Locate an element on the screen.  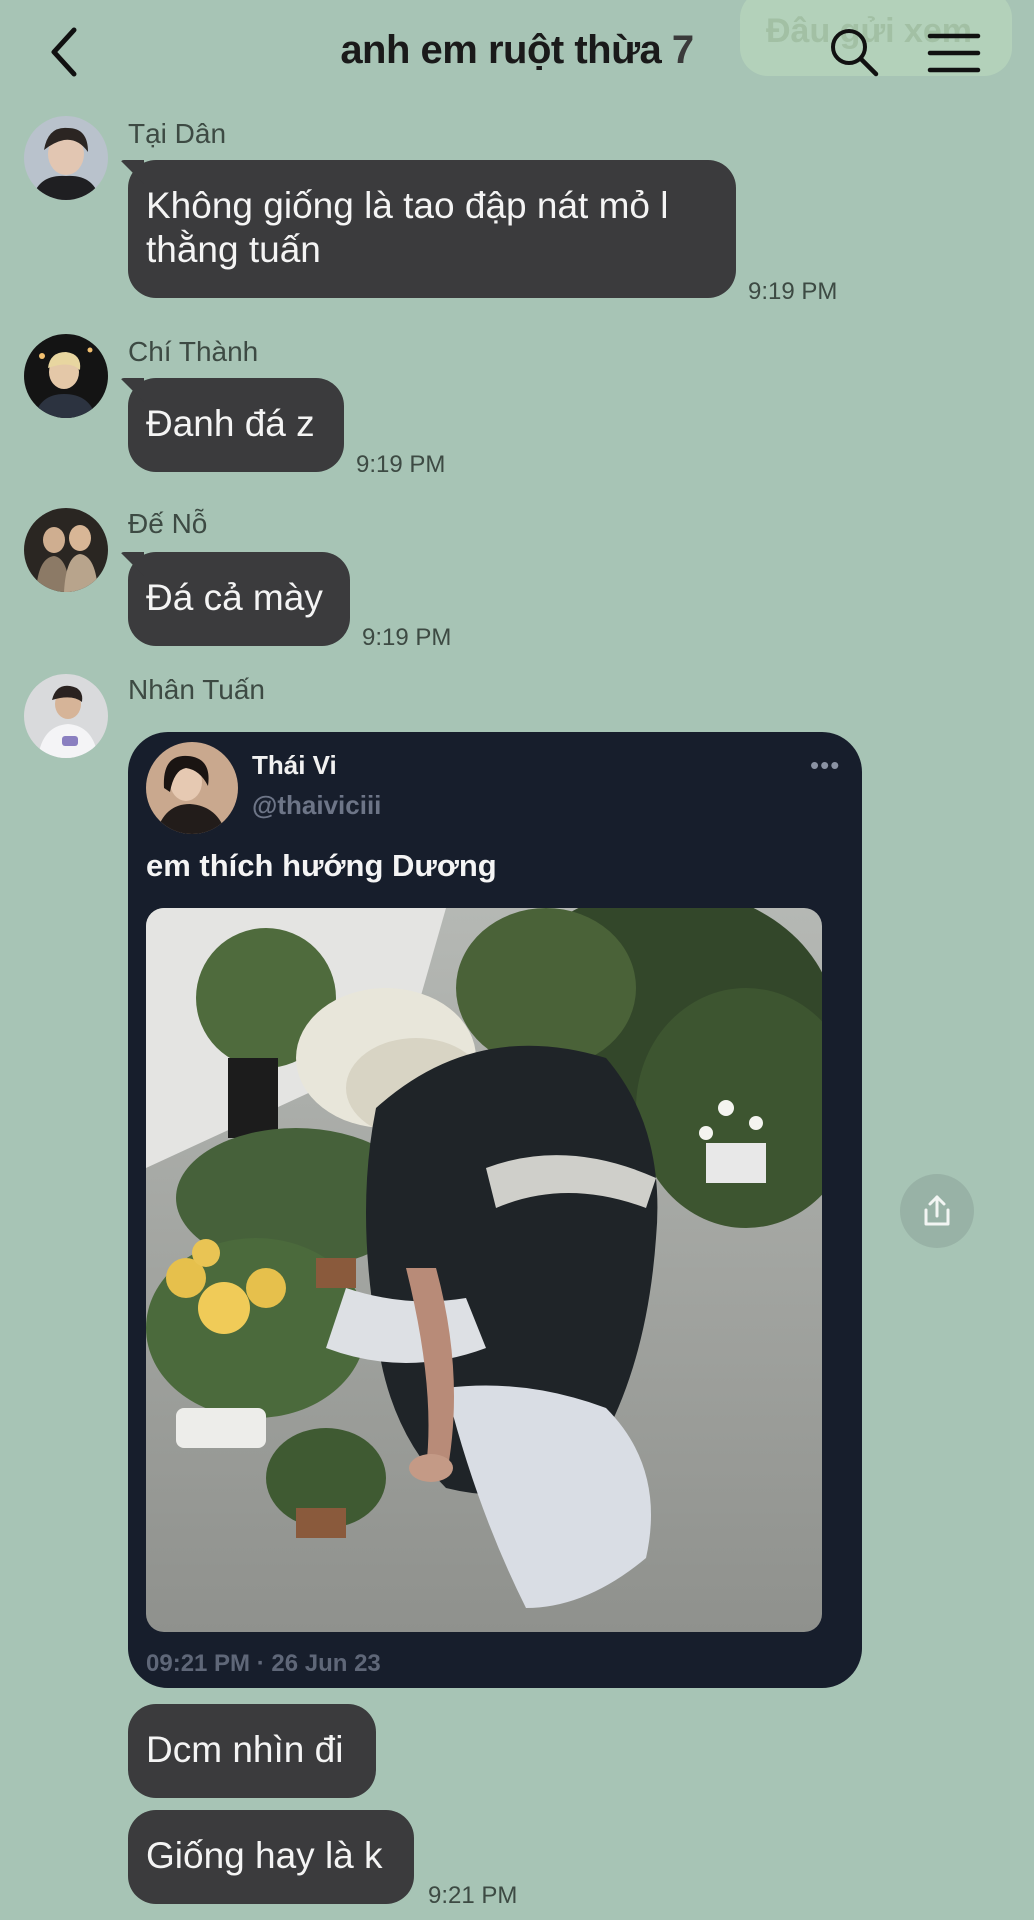
share-icon is located at coordinates (937, 1210).